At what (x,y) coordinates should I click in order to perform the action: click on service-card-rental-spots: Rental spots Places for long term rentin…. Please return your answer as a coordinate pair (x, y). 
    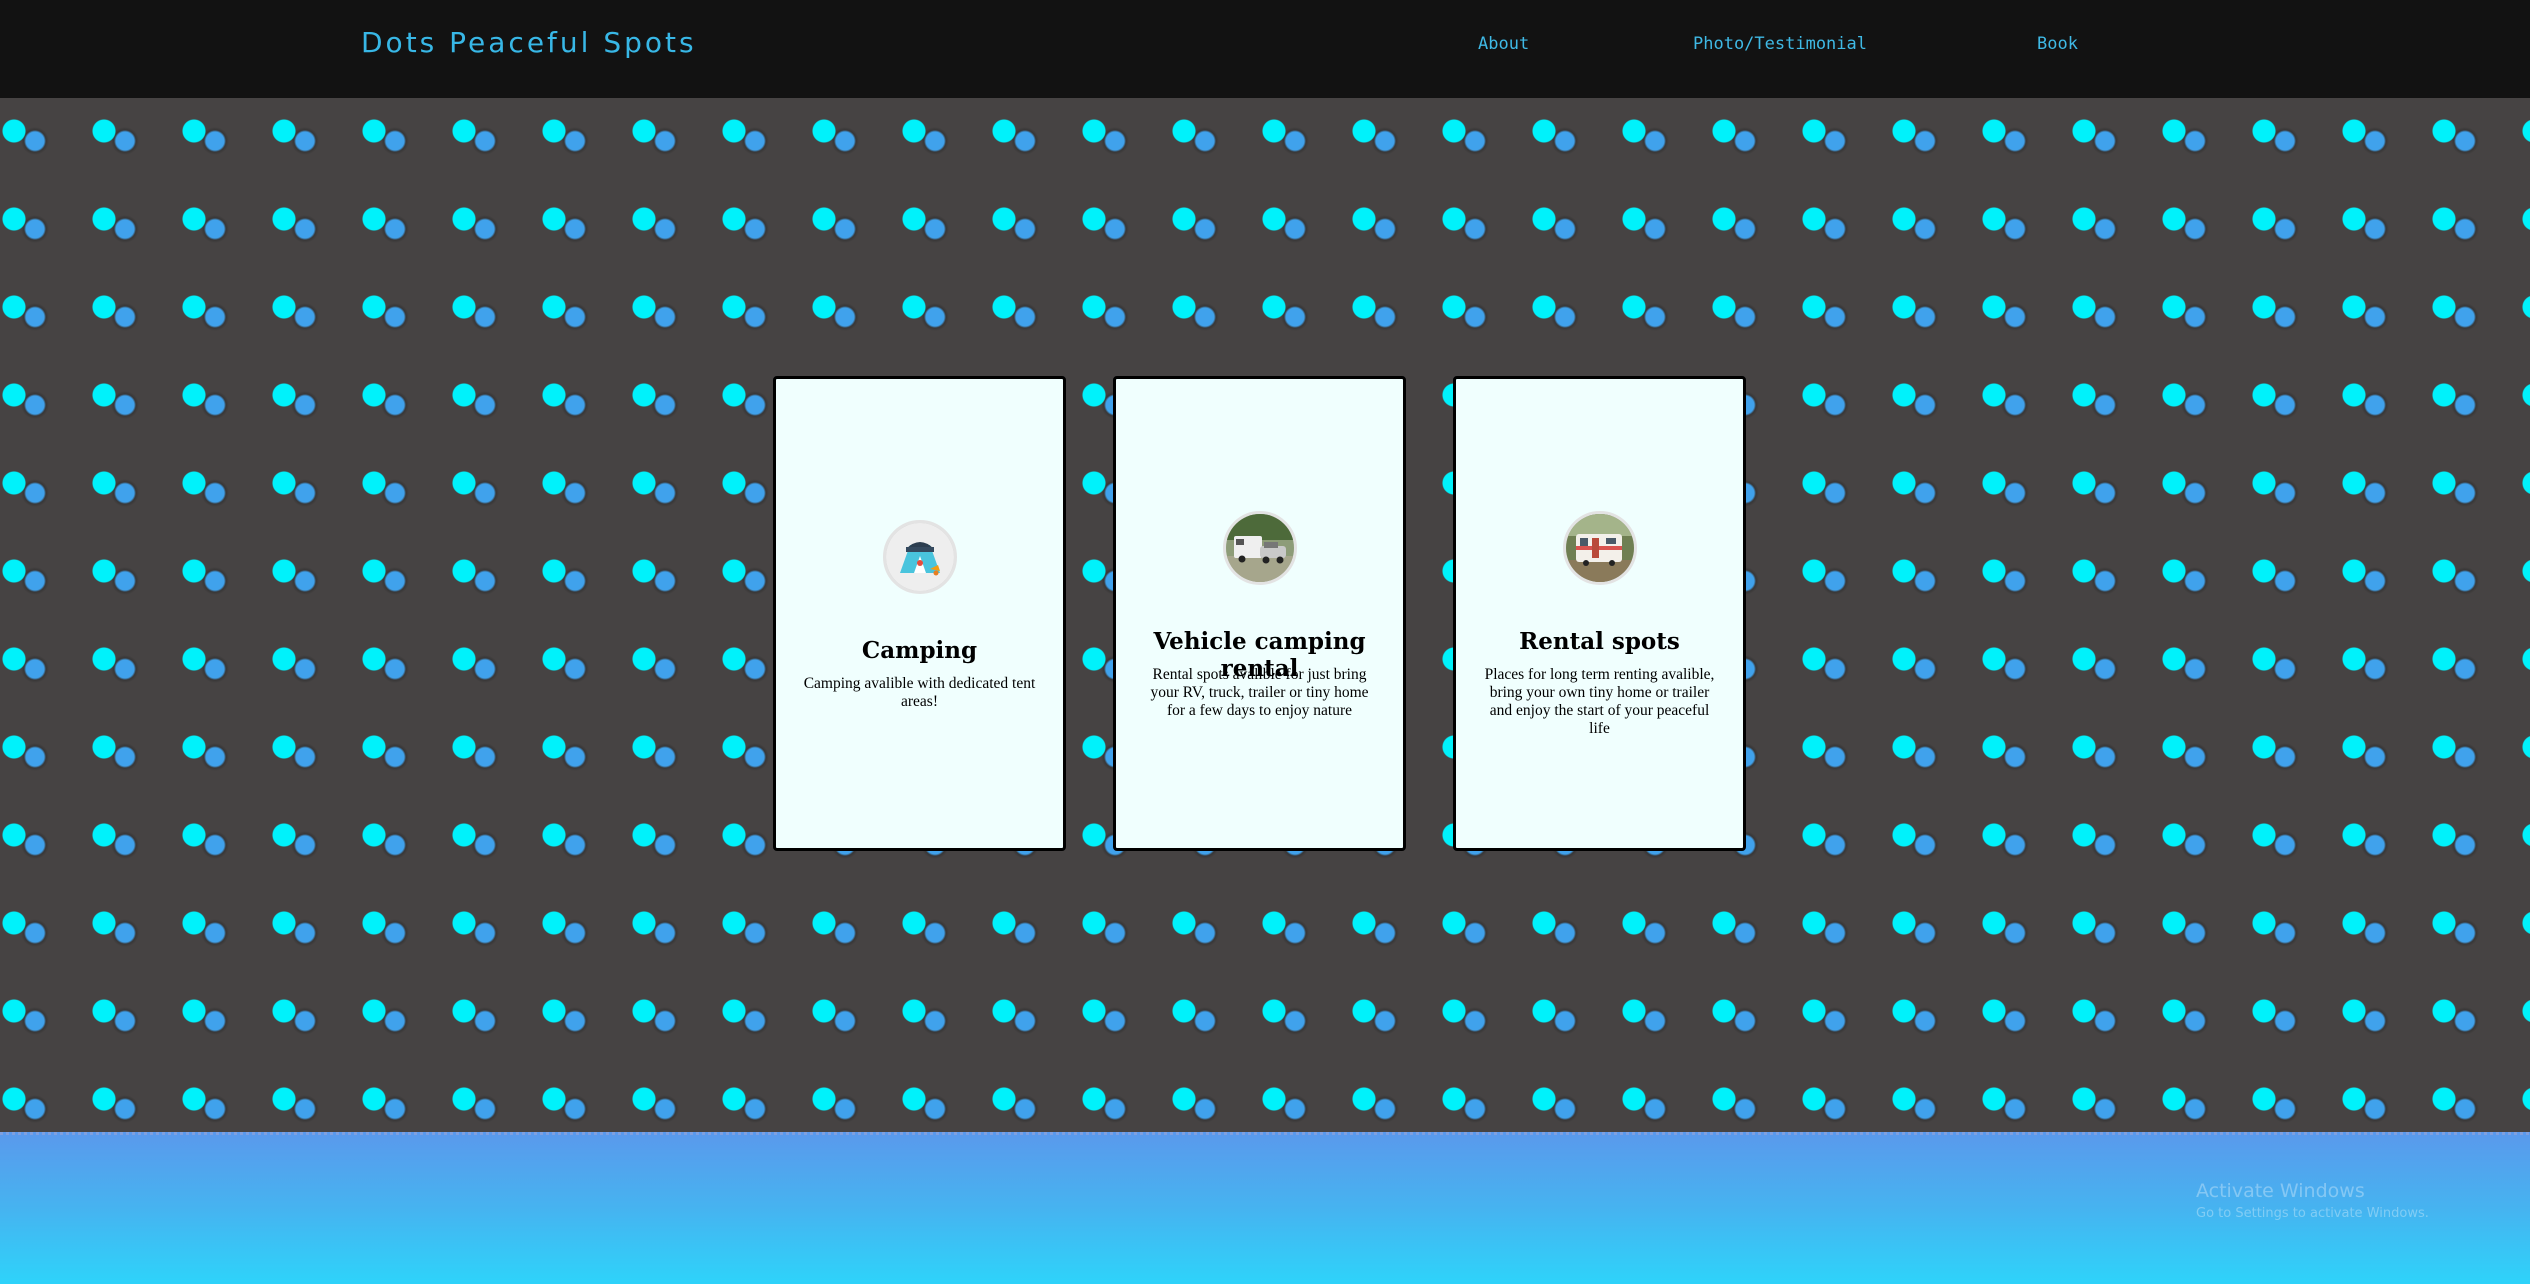
    Looking at the image, I should click on (1599, 613).